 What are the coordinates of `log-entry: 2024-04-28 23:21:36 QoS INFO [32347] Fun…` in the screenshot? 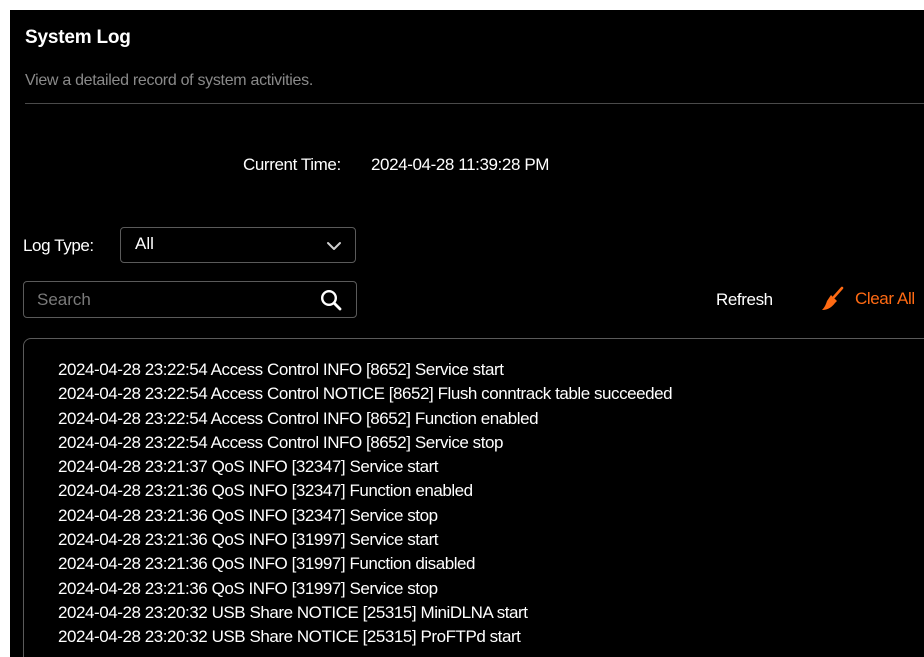 It's located at (265, 491).